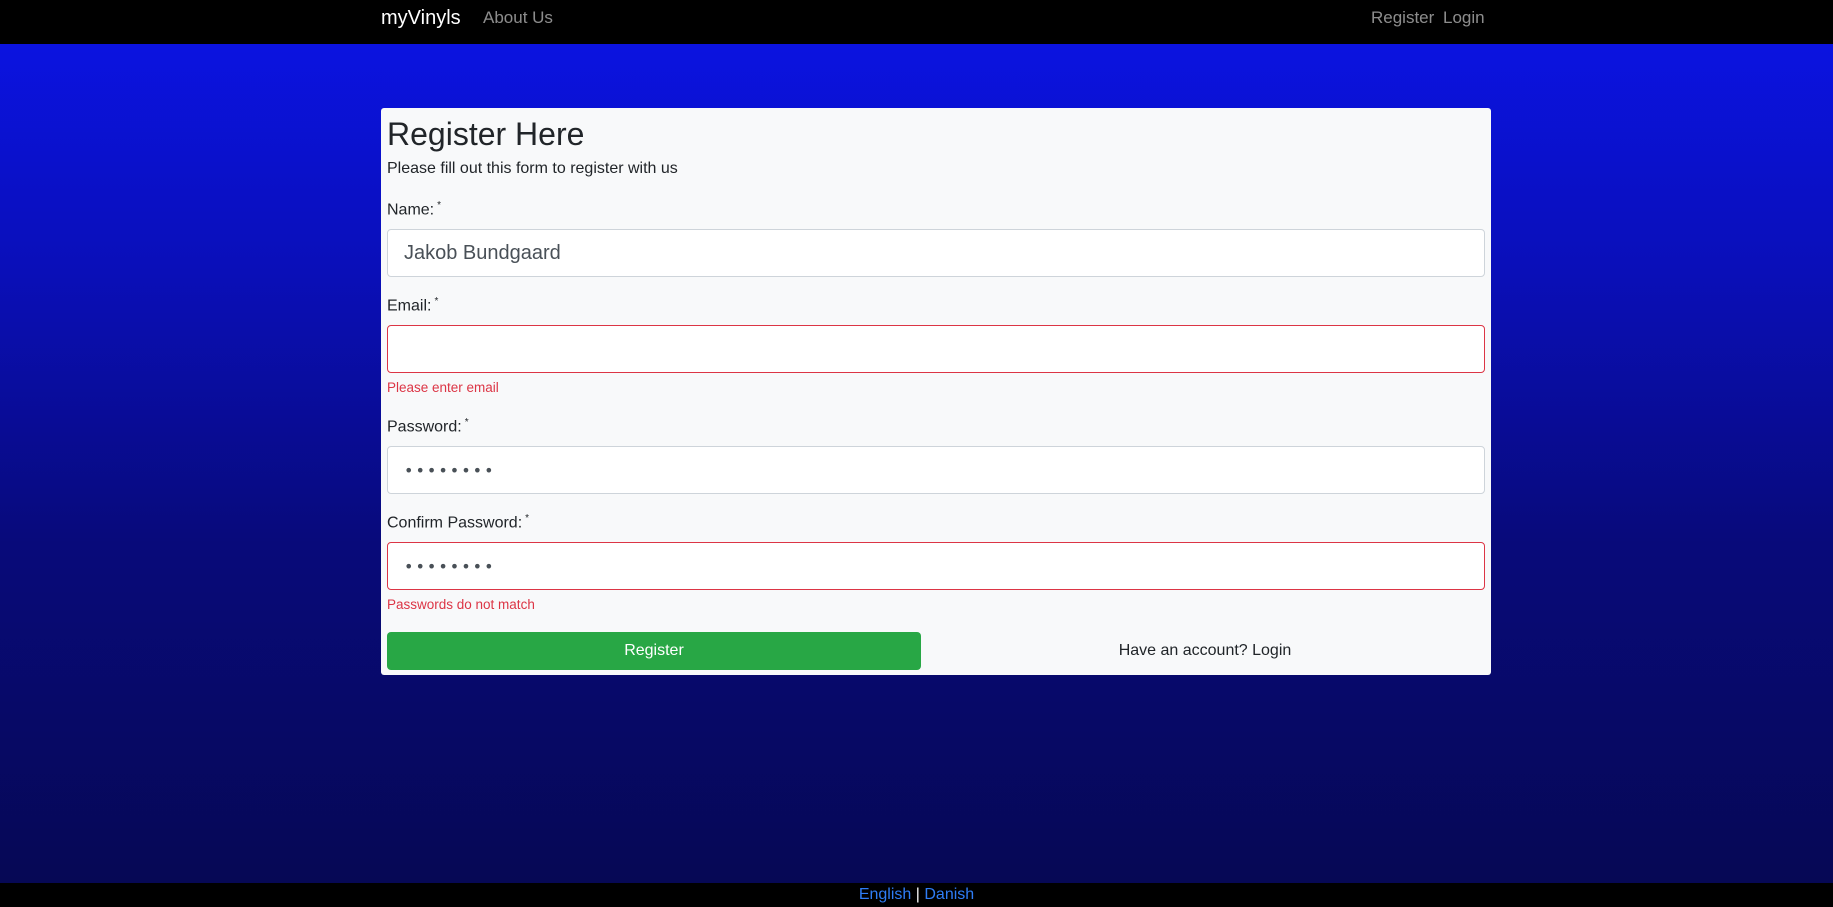 Image resolution: width=1833 pixels, height=907 pixels. What do you see at coordinates (450, 470) in the screenshot?
I see `password-field-value: ••••••••` at bounding box center [450, 470].